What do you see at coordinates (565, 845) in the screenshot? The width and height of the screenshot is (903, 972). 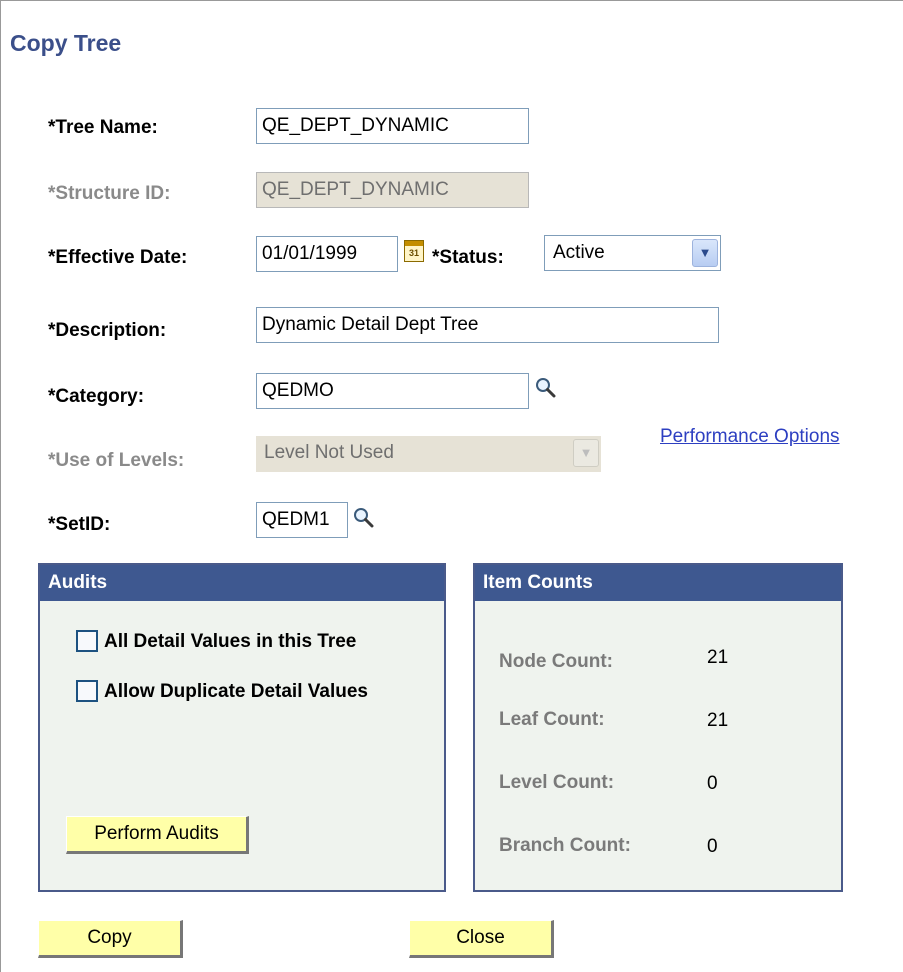 I see `branch-count-label: Branch Count:` at bounding box center [565, 845].